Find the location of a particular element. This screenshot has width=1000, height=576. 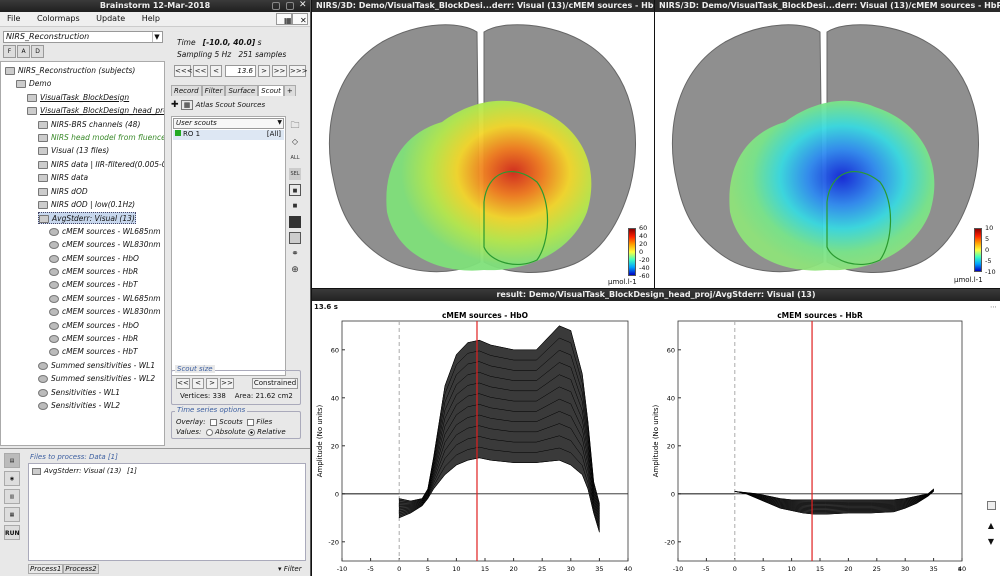

close-panel-icon: ✕ is located at coordinates (300, 19).